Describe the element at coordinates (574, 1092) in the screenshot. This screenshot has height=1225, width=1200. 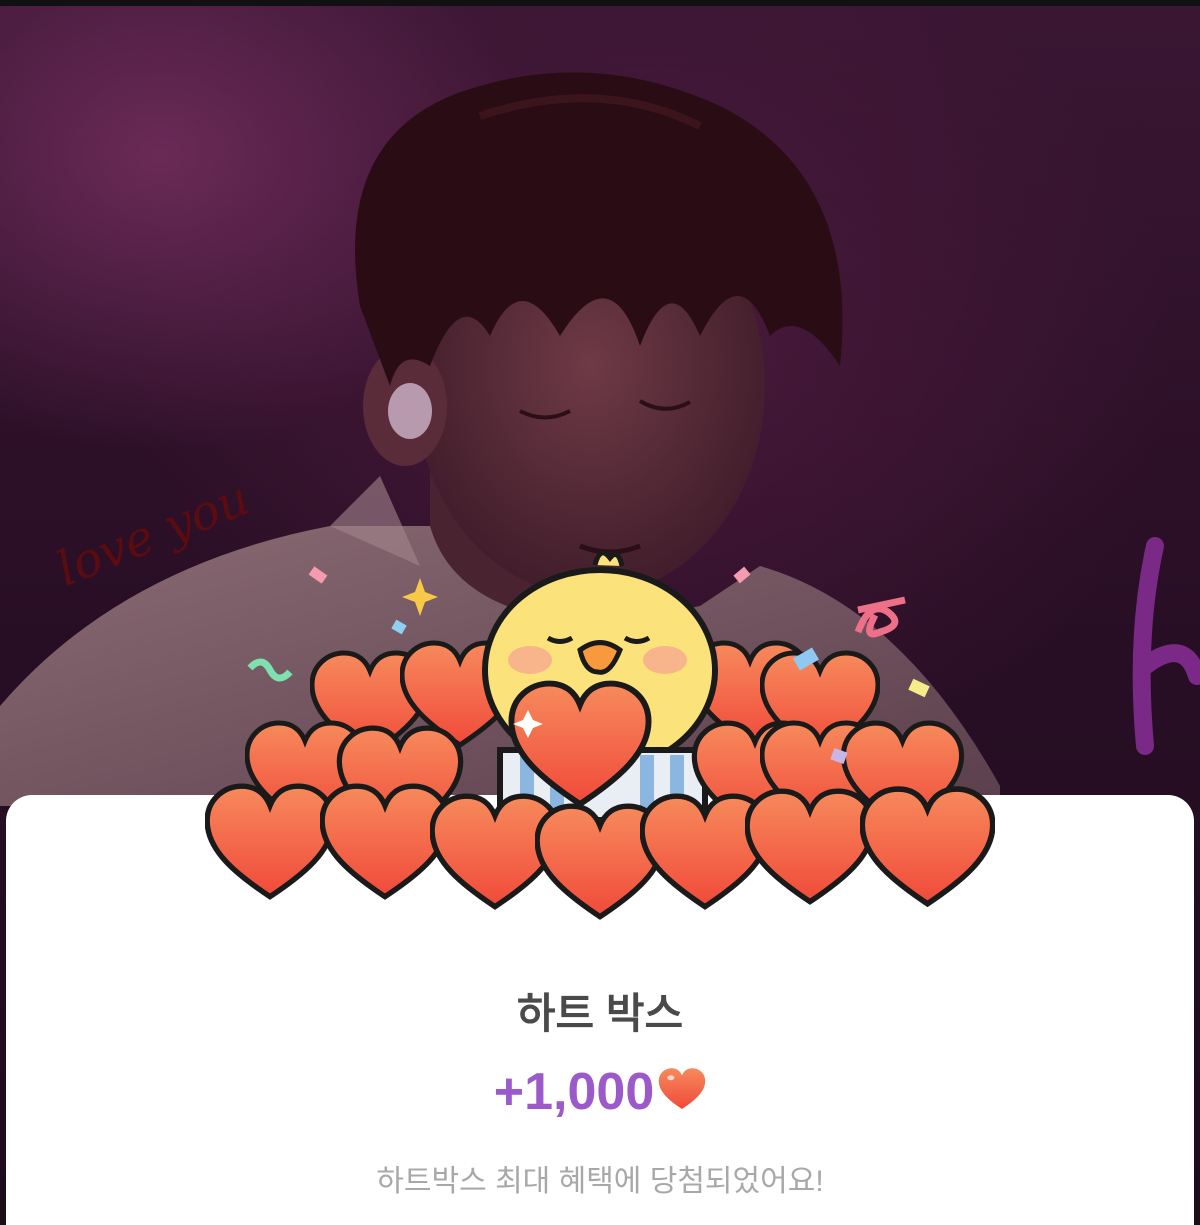
I see `reward-amount: +1,000` at that location.